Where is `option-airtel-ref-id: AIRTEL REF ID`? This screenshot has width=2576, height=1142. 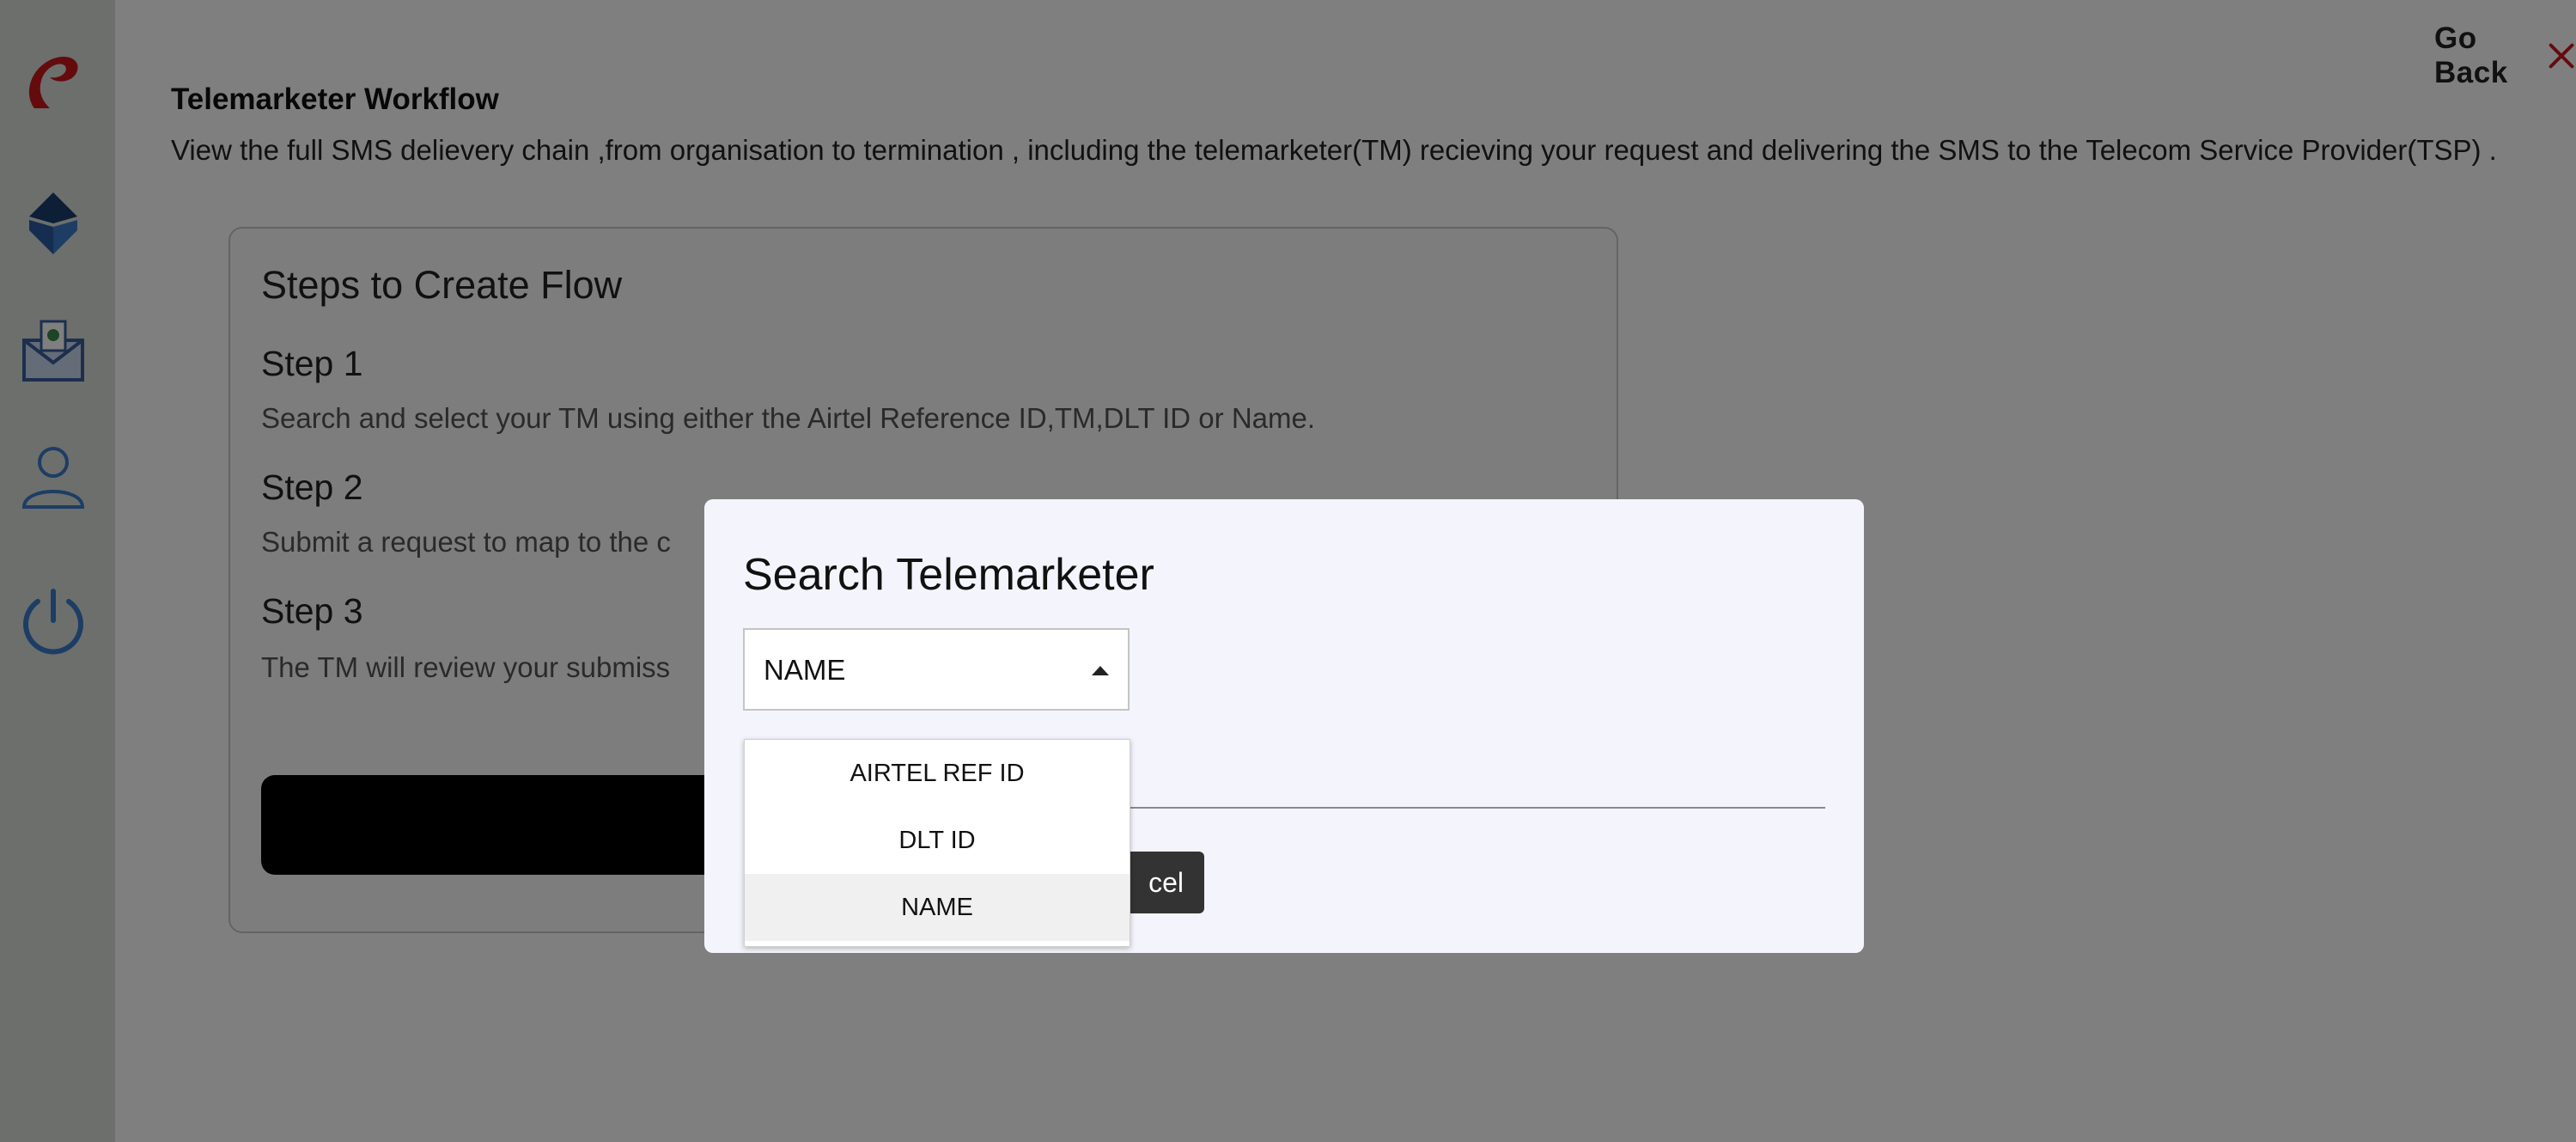
option-airtel-ref-id: AIRTEL REF ID is located at coordinates (938, 773).